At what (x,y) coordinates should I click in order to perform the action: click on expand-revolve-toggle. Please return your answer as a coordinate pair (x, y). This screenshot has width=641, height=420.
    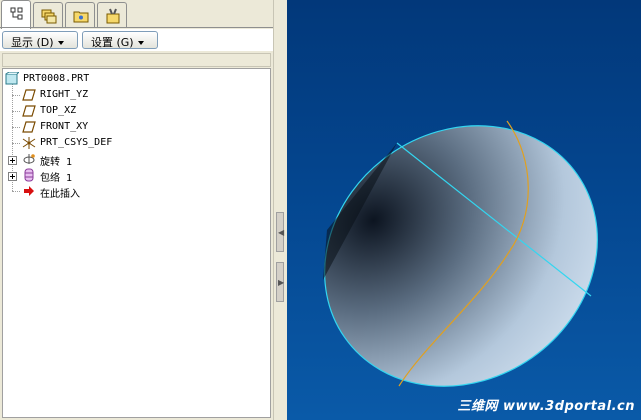
    Looking at the image, I should click on (12, 160).